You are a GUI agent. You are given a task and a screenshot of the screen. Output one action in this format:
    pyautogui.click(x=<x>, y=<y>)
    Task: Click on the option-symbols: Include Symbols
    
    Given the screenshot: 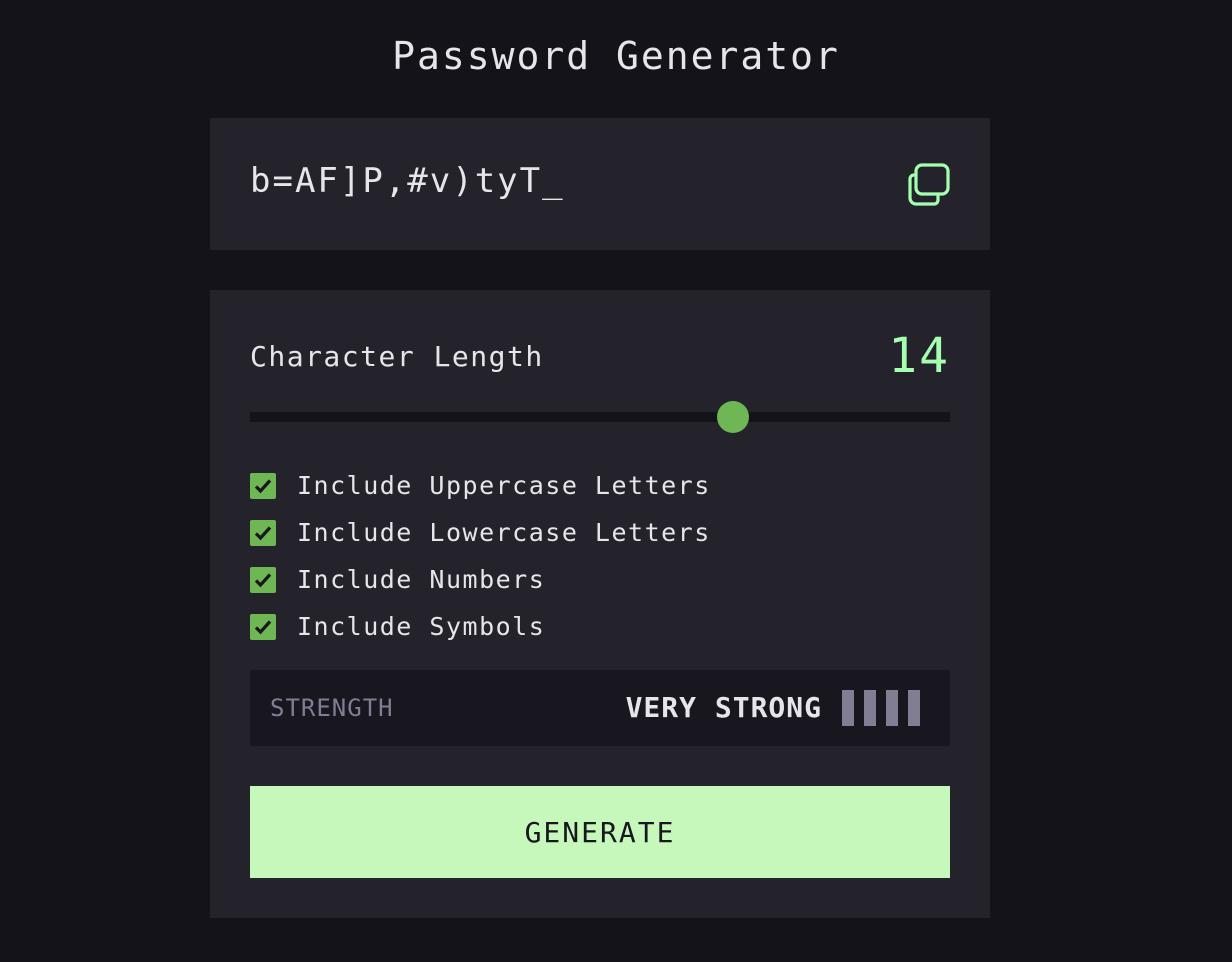 What is the action you would take?
    pyautogui.click(x=480, y=626)
    